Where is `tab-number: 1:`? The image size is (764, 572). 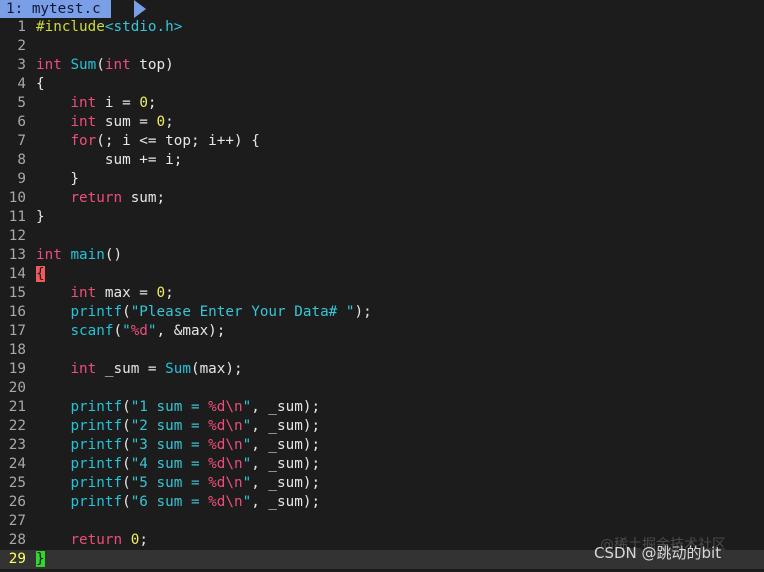
tab-number: 1: is located at coordinates (15, 9).